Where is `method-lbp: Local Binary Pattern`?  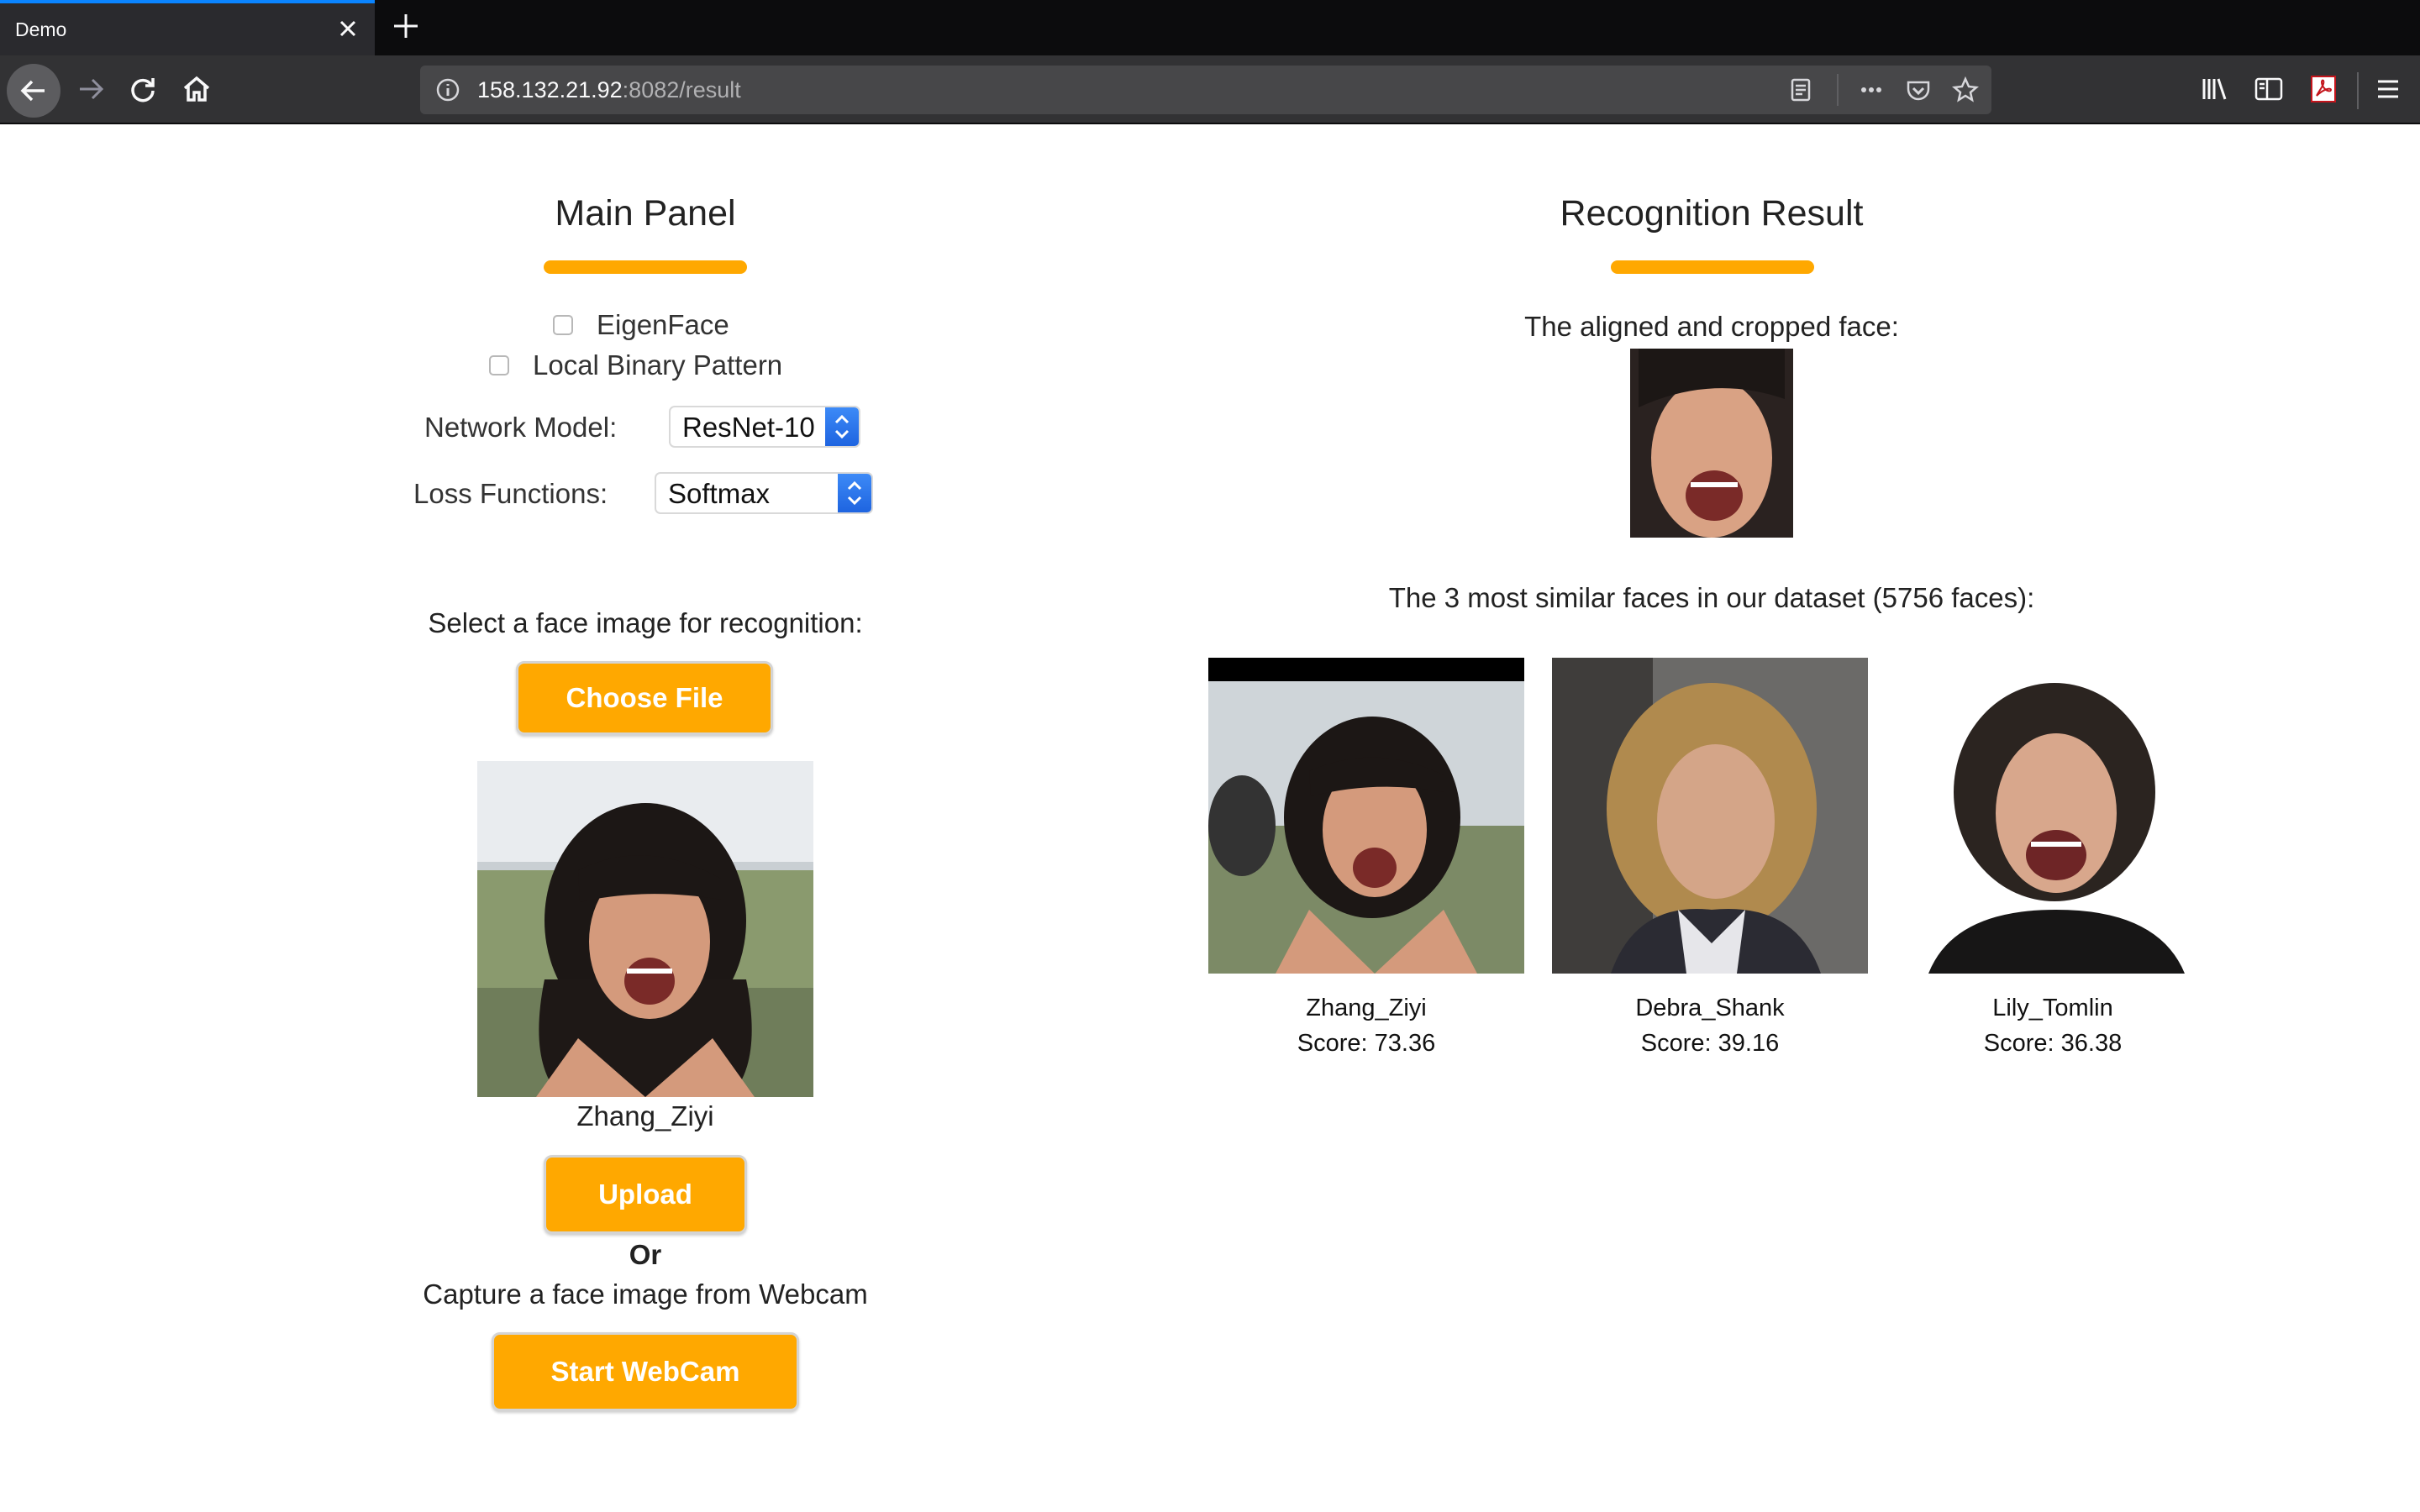 method-lbp: Local Binary Pattern is located at coordinates (635, 365).